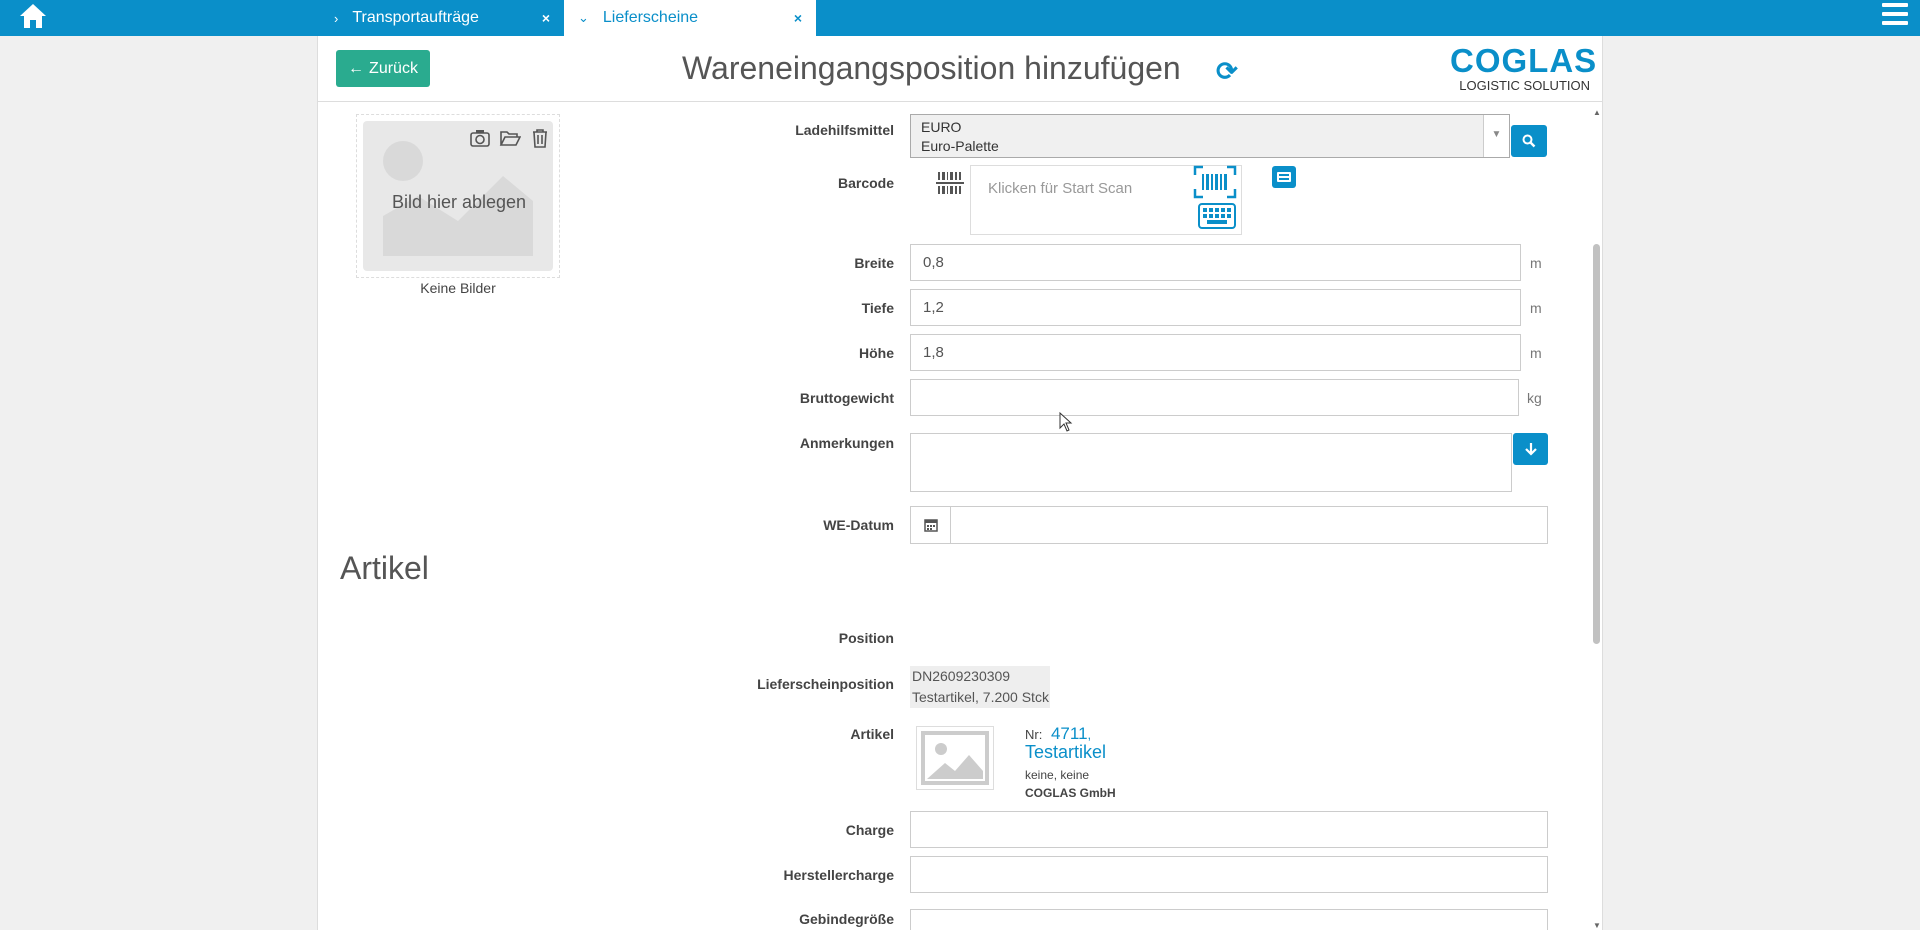  What do you see at coordinates (980, 697) in the screenshot?
I see `delivery-note-item: Testartikel, 7.200 Stck` at bounding box center [980, 697].